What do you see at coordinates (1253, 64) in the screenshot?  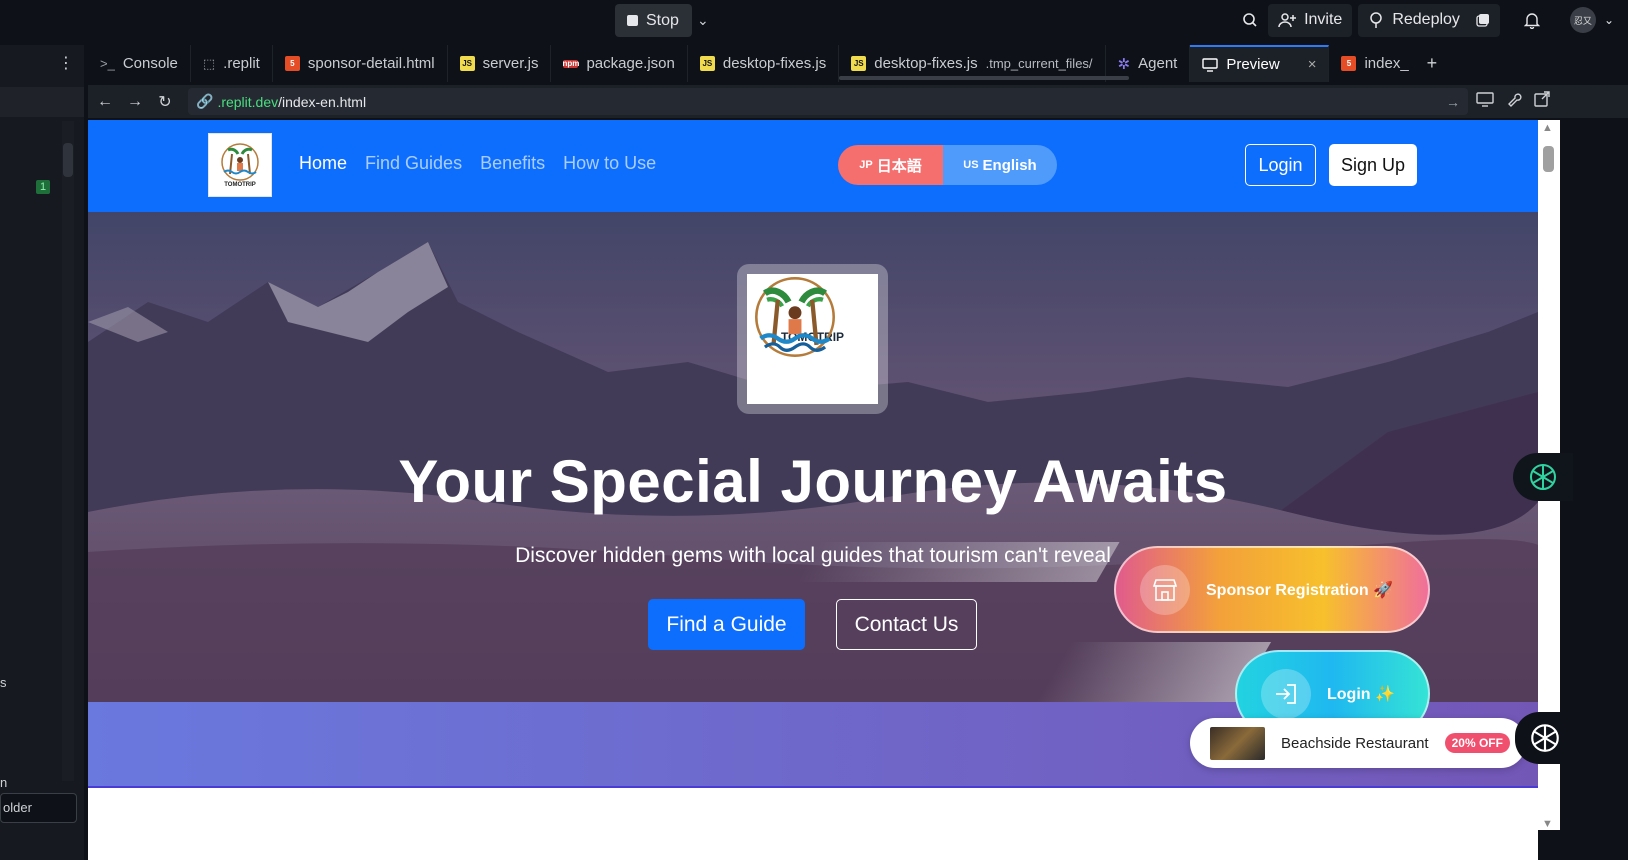 I see `tab-label: Preview` at bounding box center [1253, 64].